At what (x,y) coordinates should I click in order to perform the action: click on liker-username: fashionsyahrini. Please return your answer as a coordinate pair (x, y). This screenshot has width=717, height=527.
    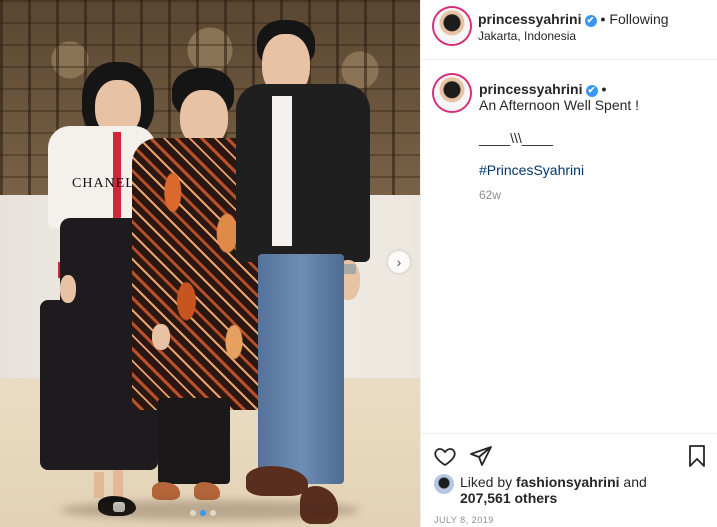
    Looking at the image, I should click on (567, 482).